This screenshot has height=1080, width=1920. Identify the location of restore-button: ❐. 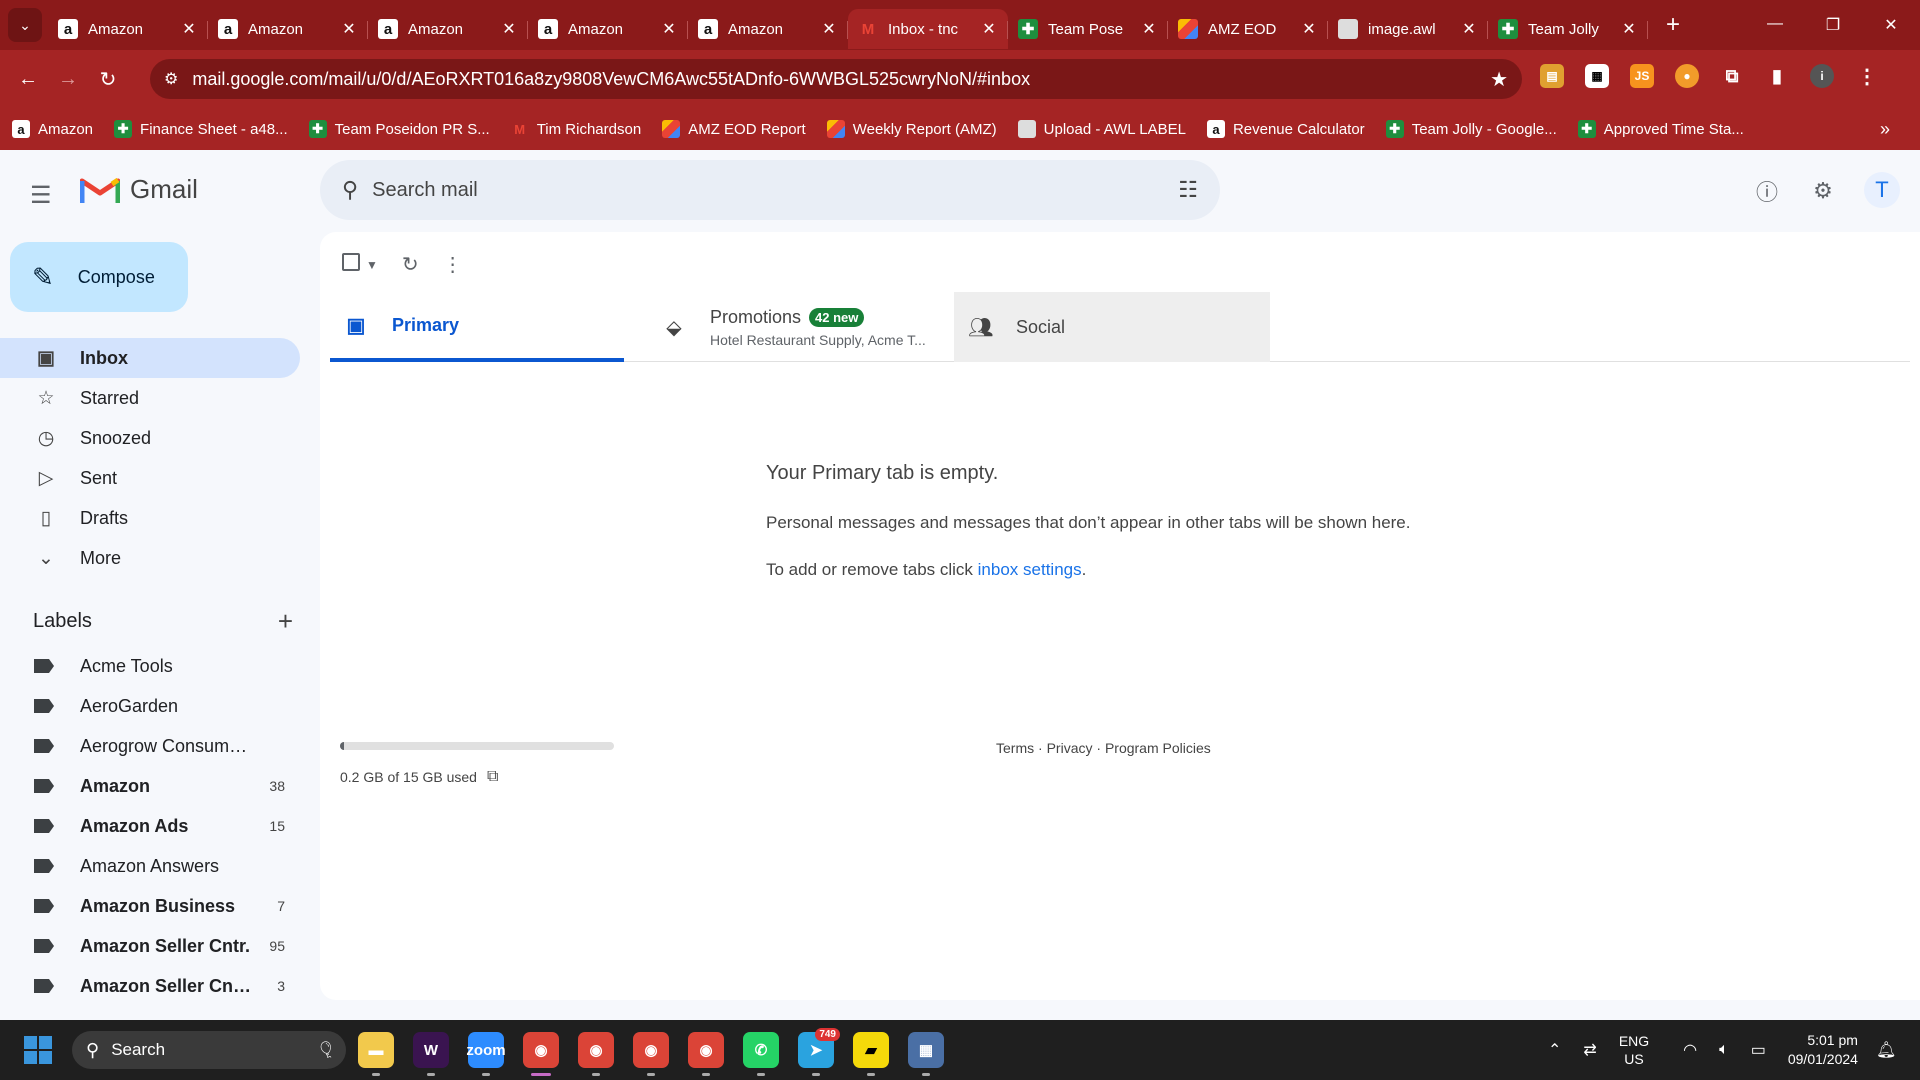
(1833, 25).